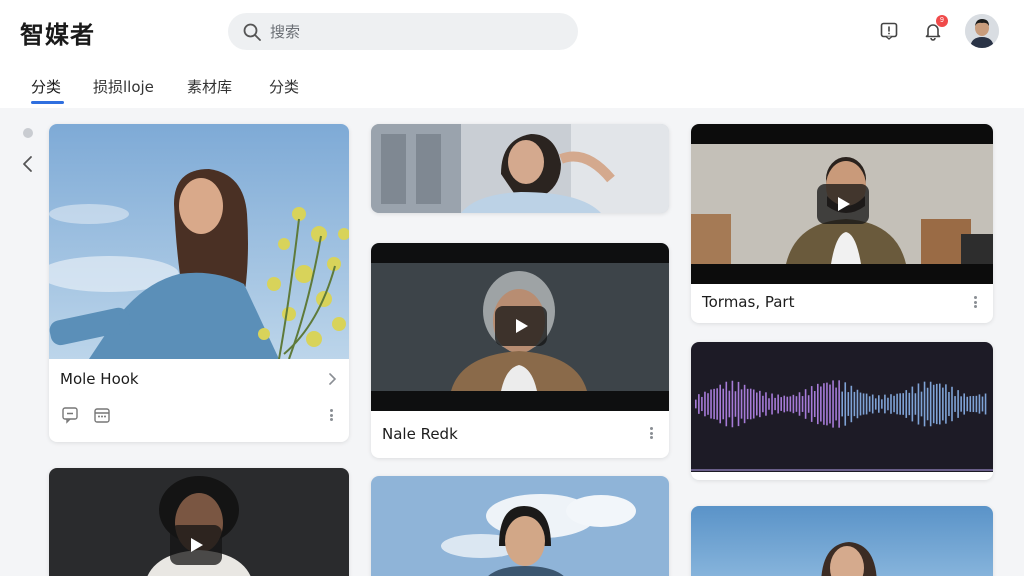 The image size is (1024, 576). I want to click on card-title: Tormas, Part, so click(748, 302).